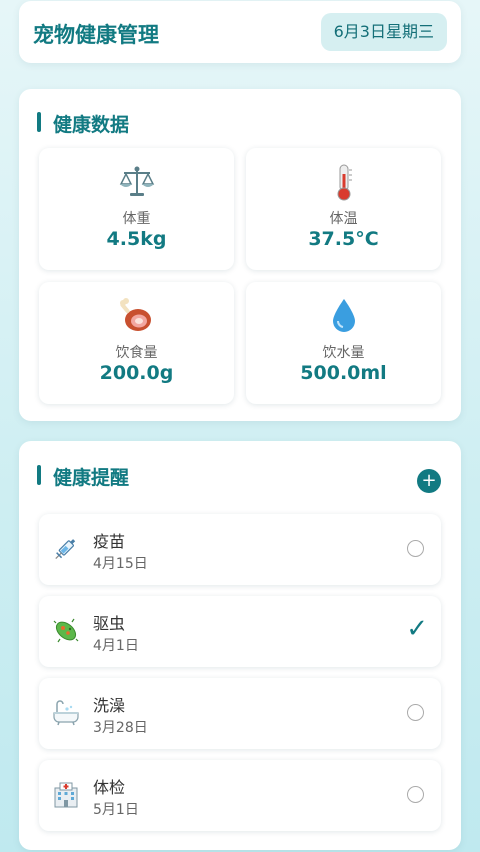 Image resolution: width=480 pixels, height=852 pixels. What do you see at coordinates (240, 631) in the screenshot?
I see `reminder-item-deworming: 驱虫 4月1日 ✓` at bounding box center [240, 631].